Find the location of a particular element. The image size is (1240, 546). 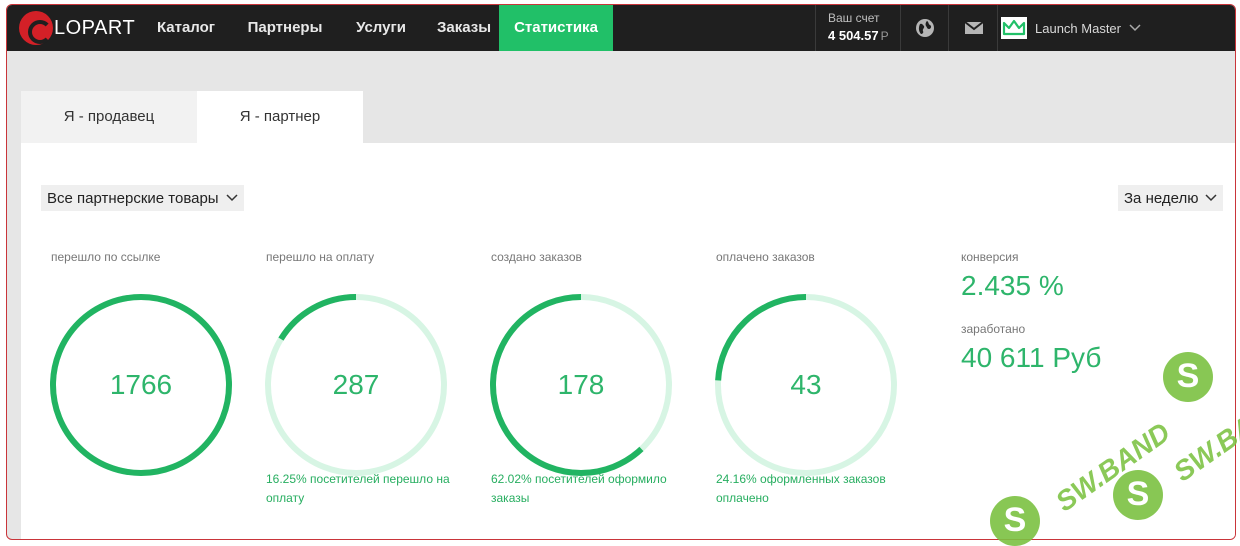

account-value: 4 504.57 is located at coordinates (853, 35).